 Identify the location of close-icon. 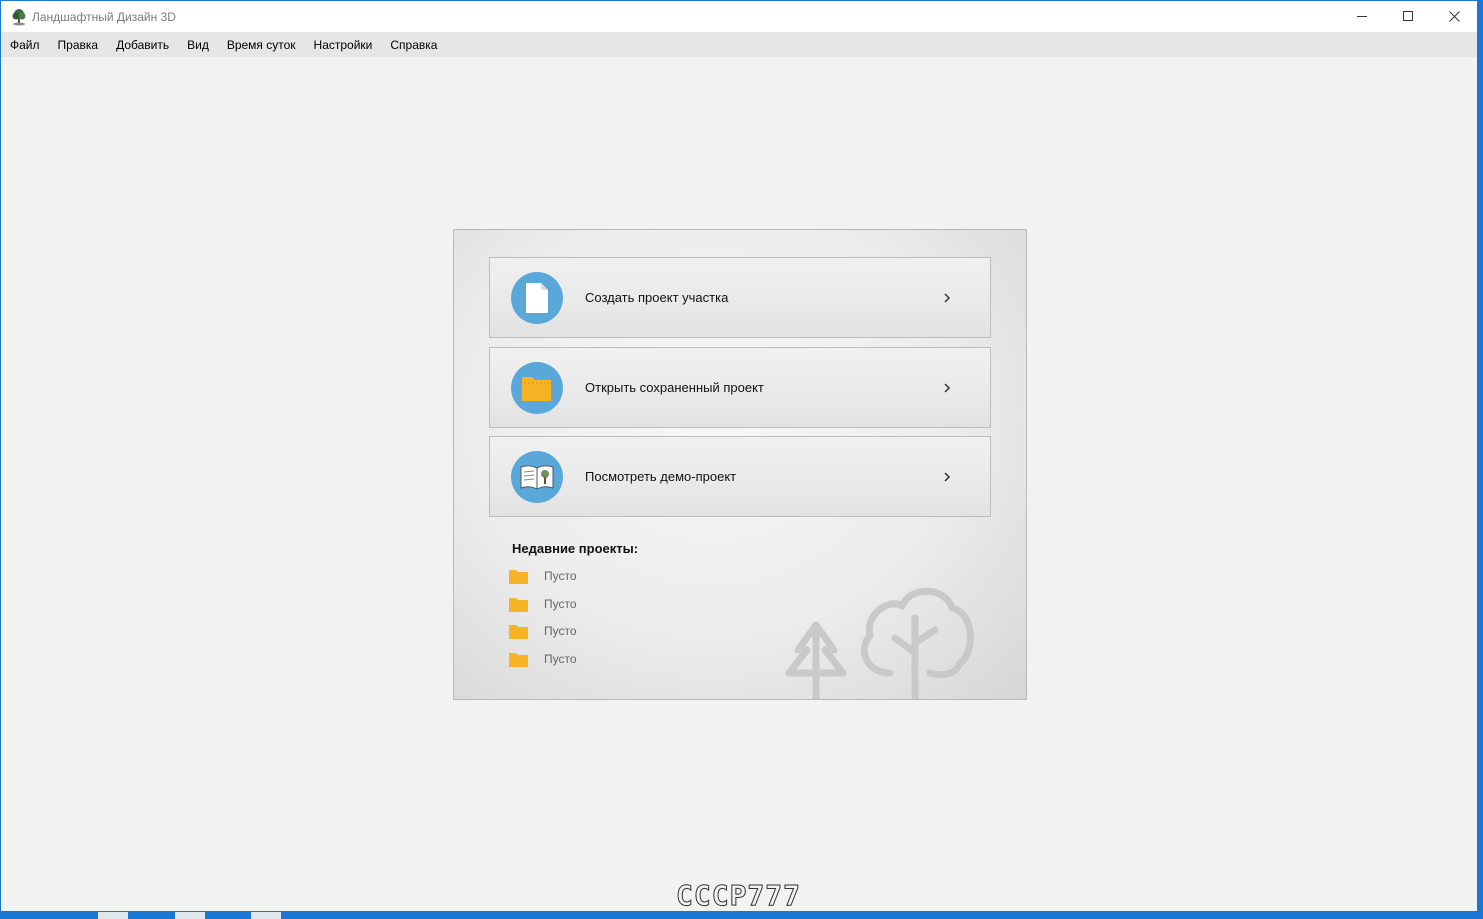
(1454, 16).